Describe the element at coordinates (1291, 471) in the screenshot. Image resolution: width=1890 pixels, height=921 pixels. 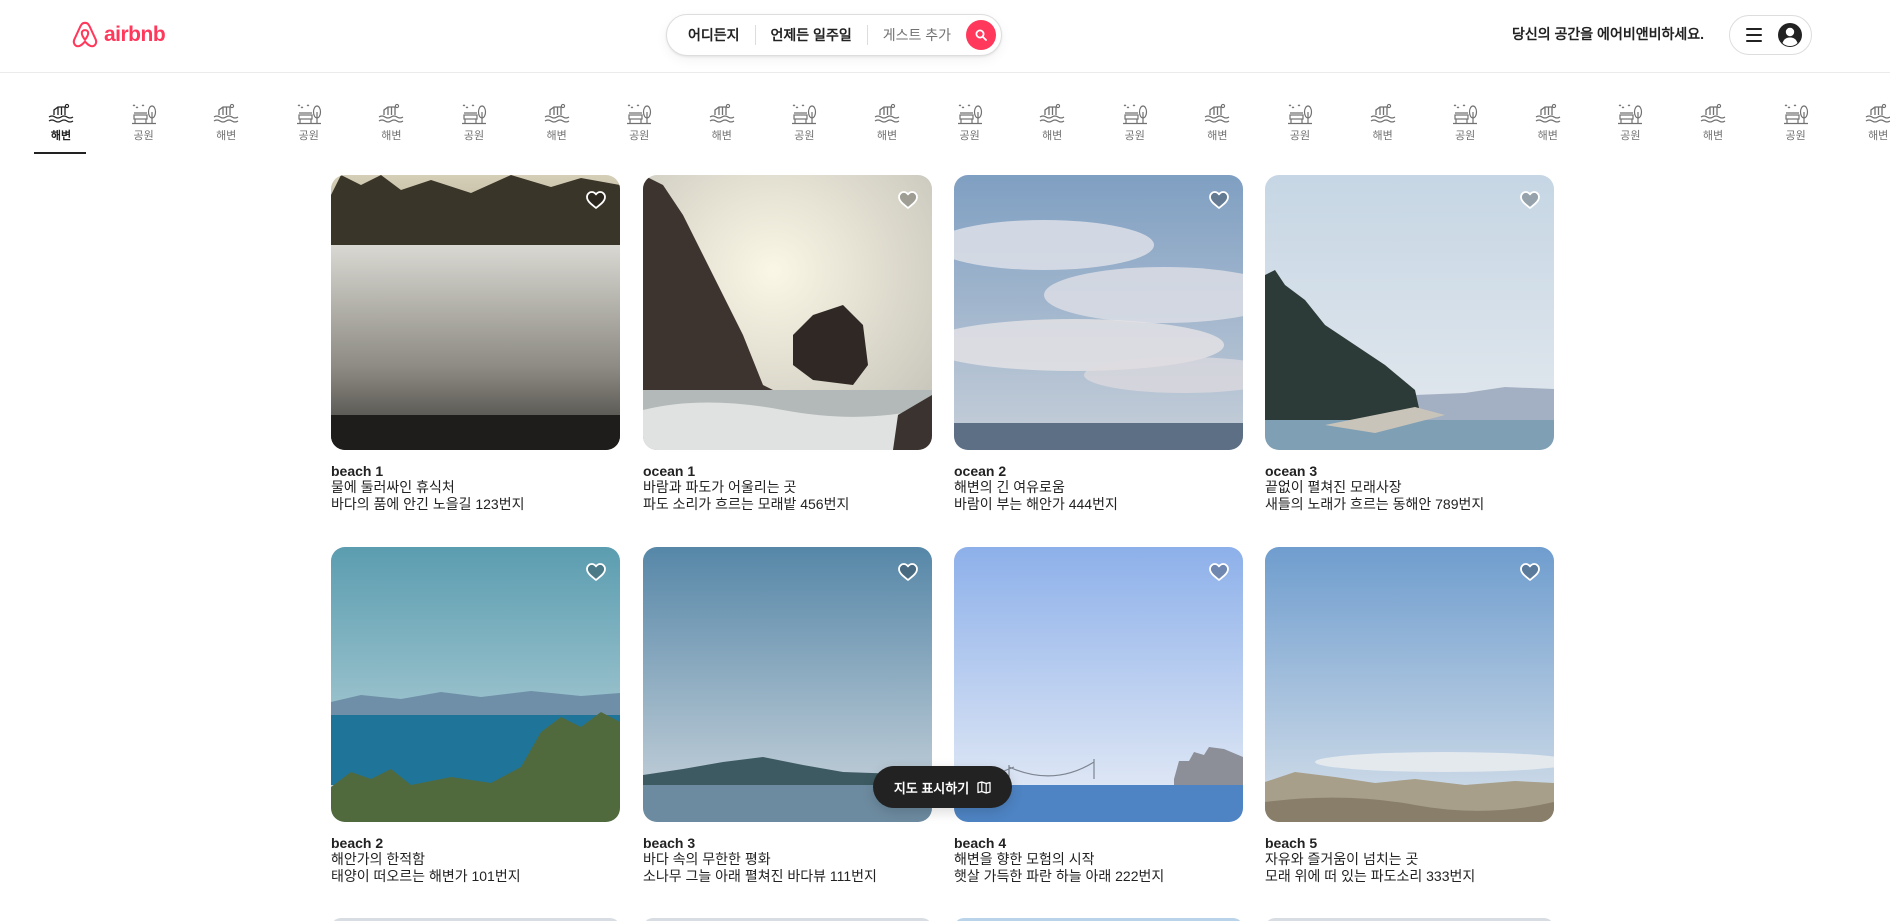
I see `listing-title: ocean 3` at that location.